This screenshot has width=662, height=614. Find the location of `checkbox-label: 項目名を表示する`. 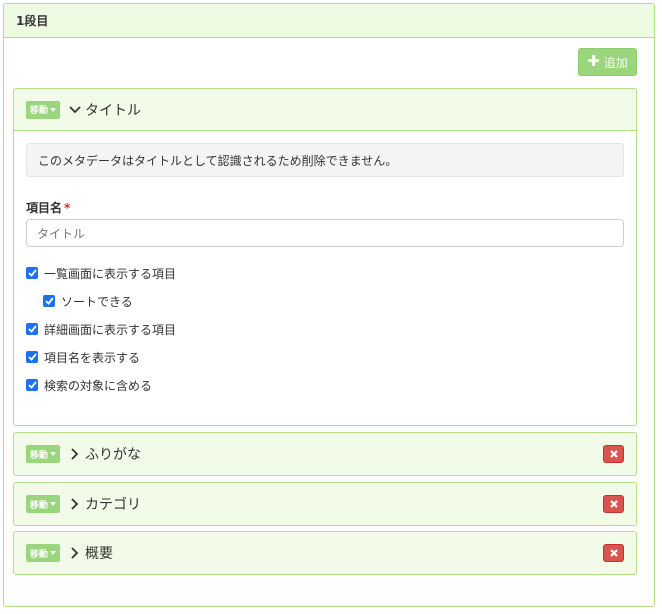

checkbox-label: 項目名を表示する is located at coordinates (92, 357).